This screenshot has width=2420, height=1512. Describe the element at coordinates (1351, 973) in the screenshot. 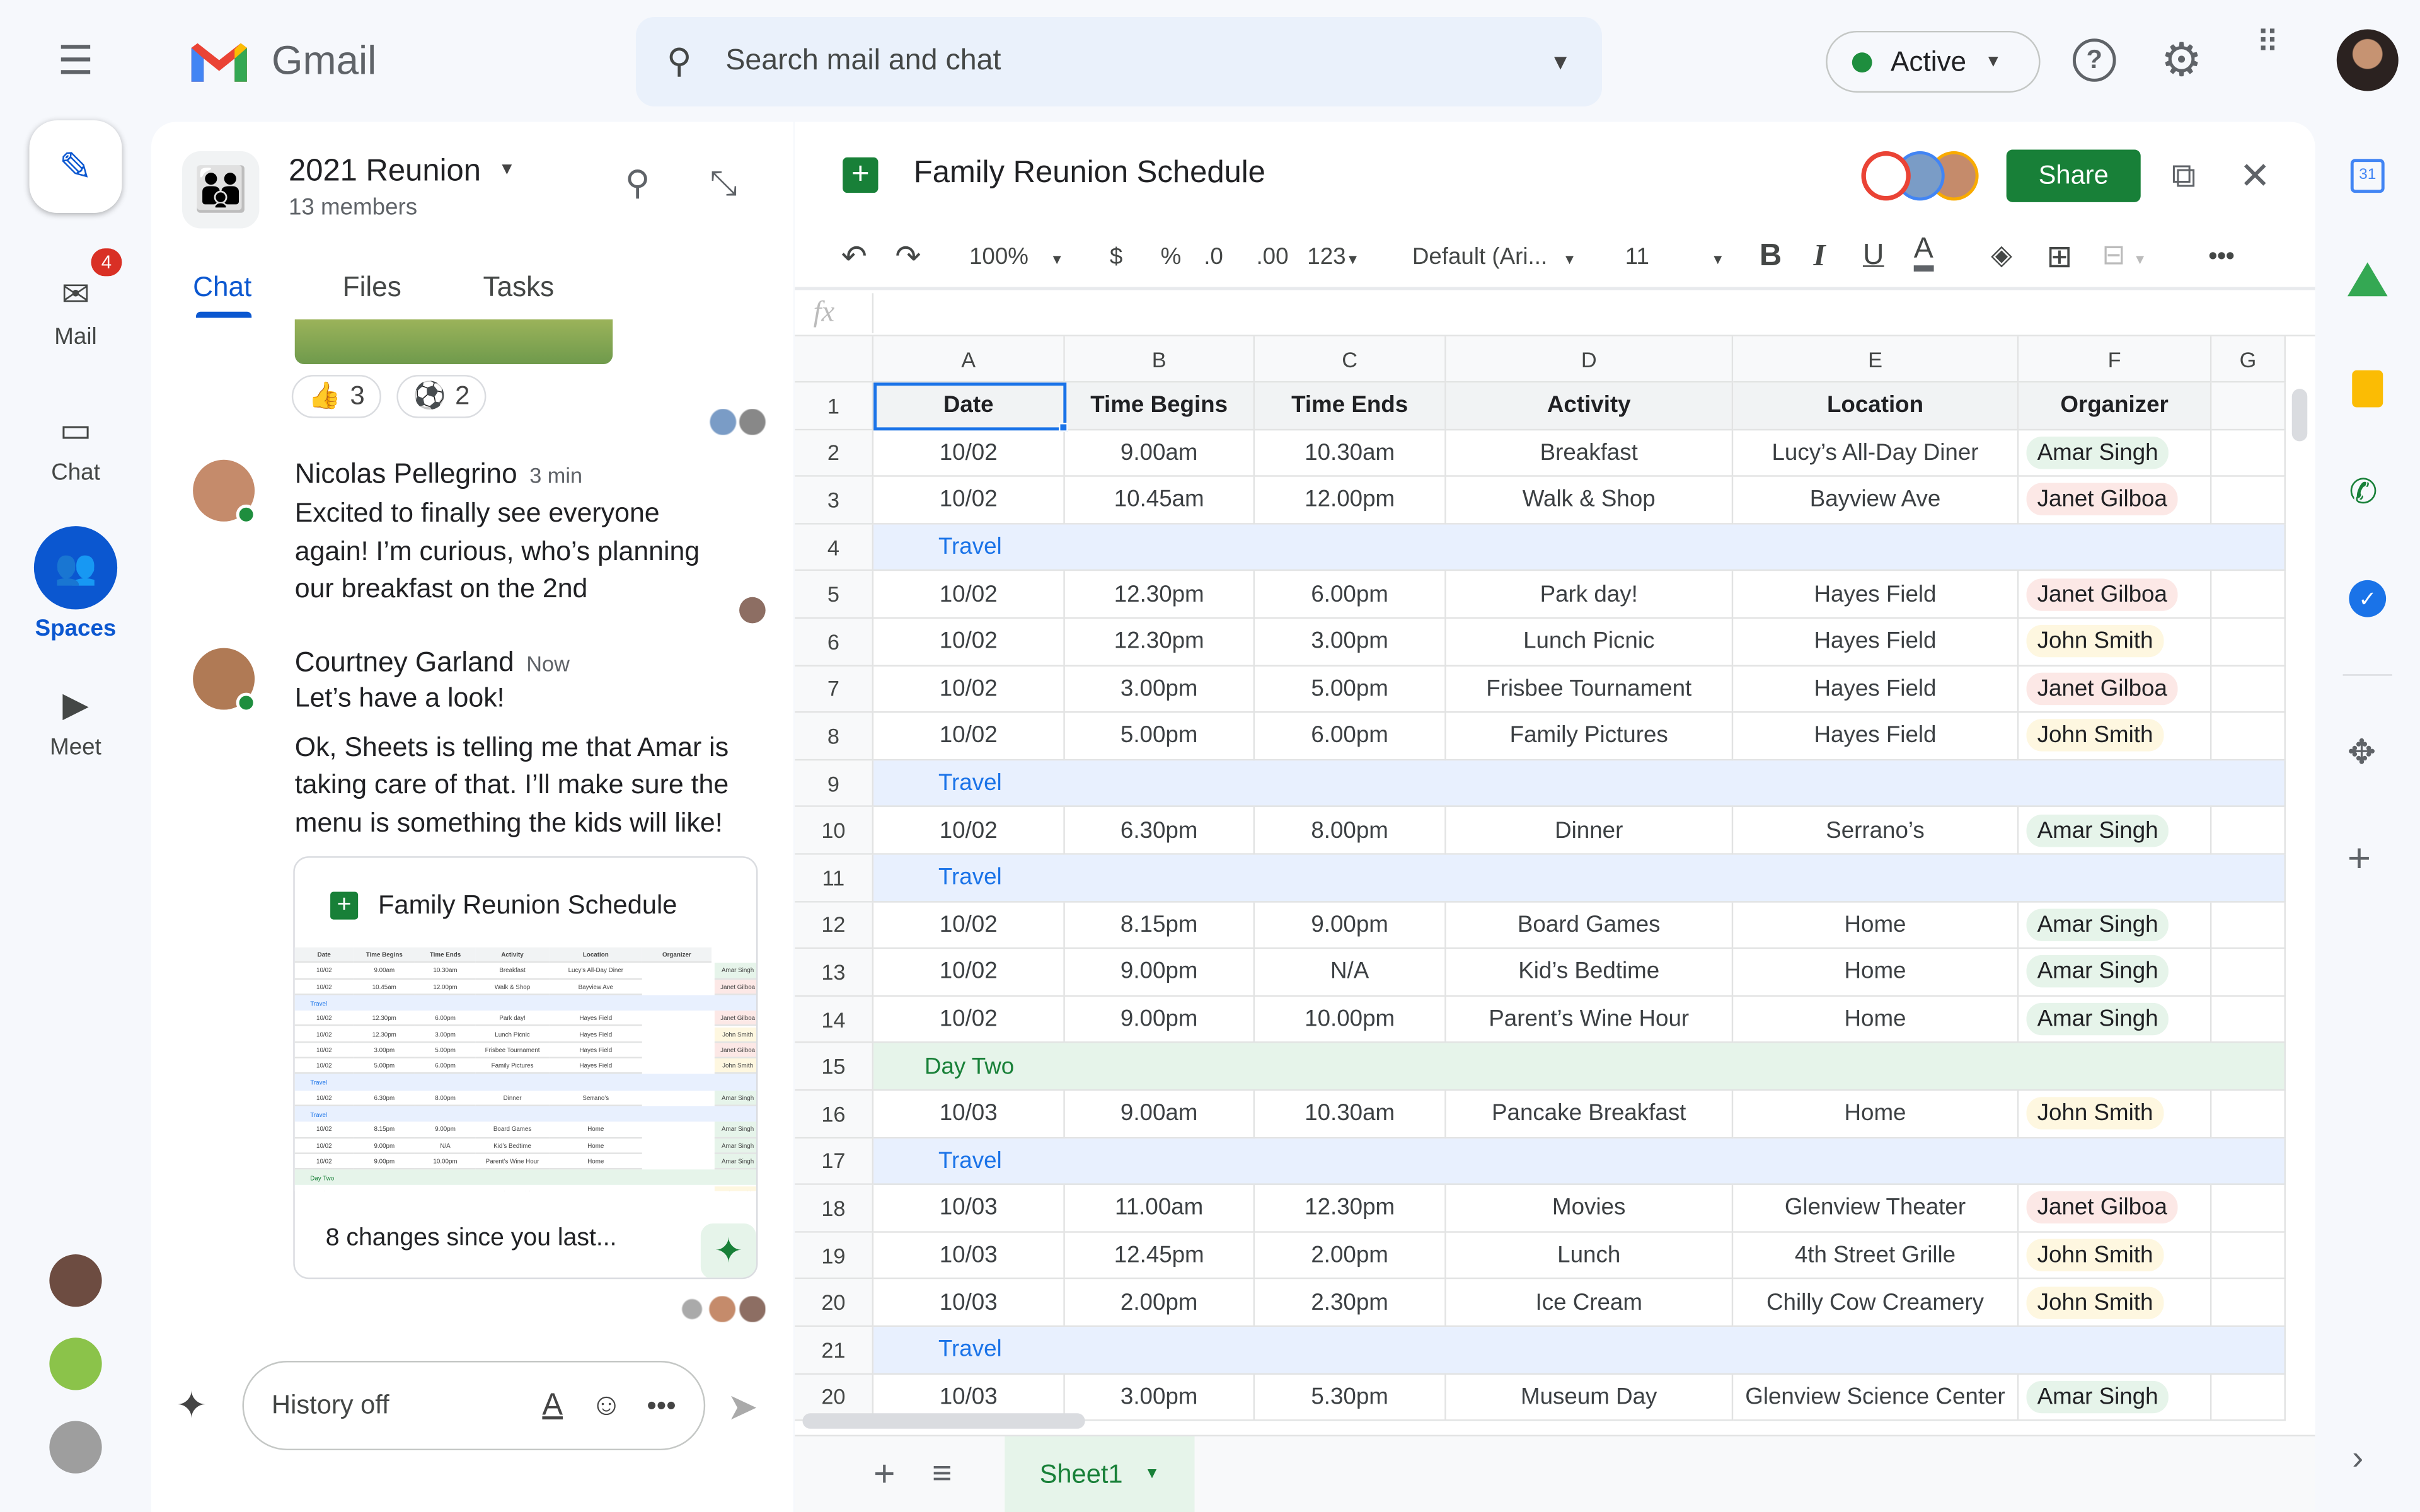

I see `table-cell: N/A` at that location.